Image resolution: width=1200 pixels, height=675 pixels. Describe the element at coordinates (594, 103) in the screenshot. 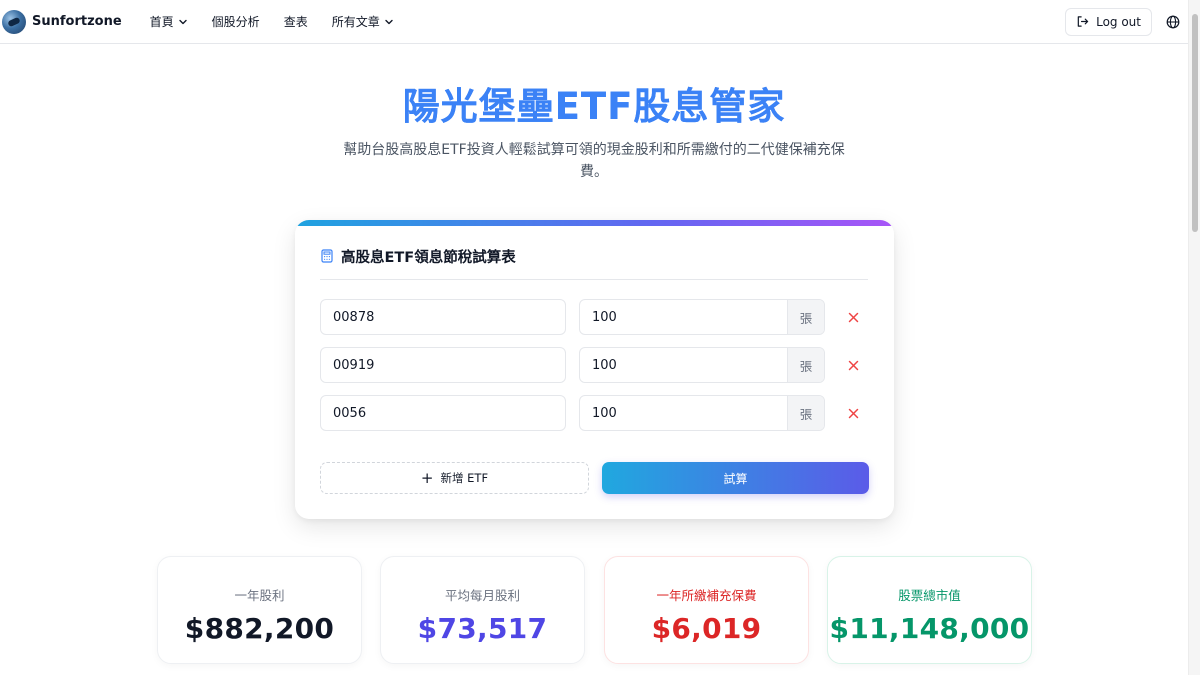

I see `page-title: 陽光堡壘ETF股息管家` at that location.